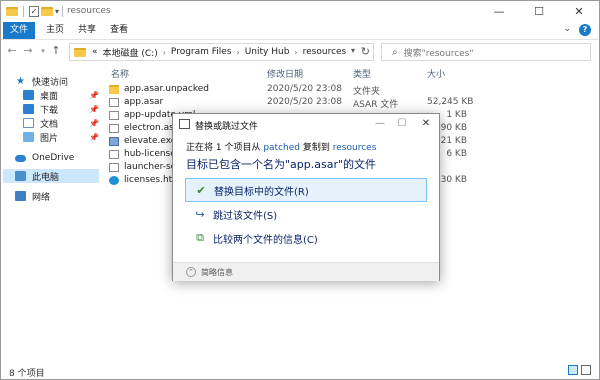 This screenshot has width=600, height=380. I want to click on nav-onedrive: OneDrive, so click(44, 158).